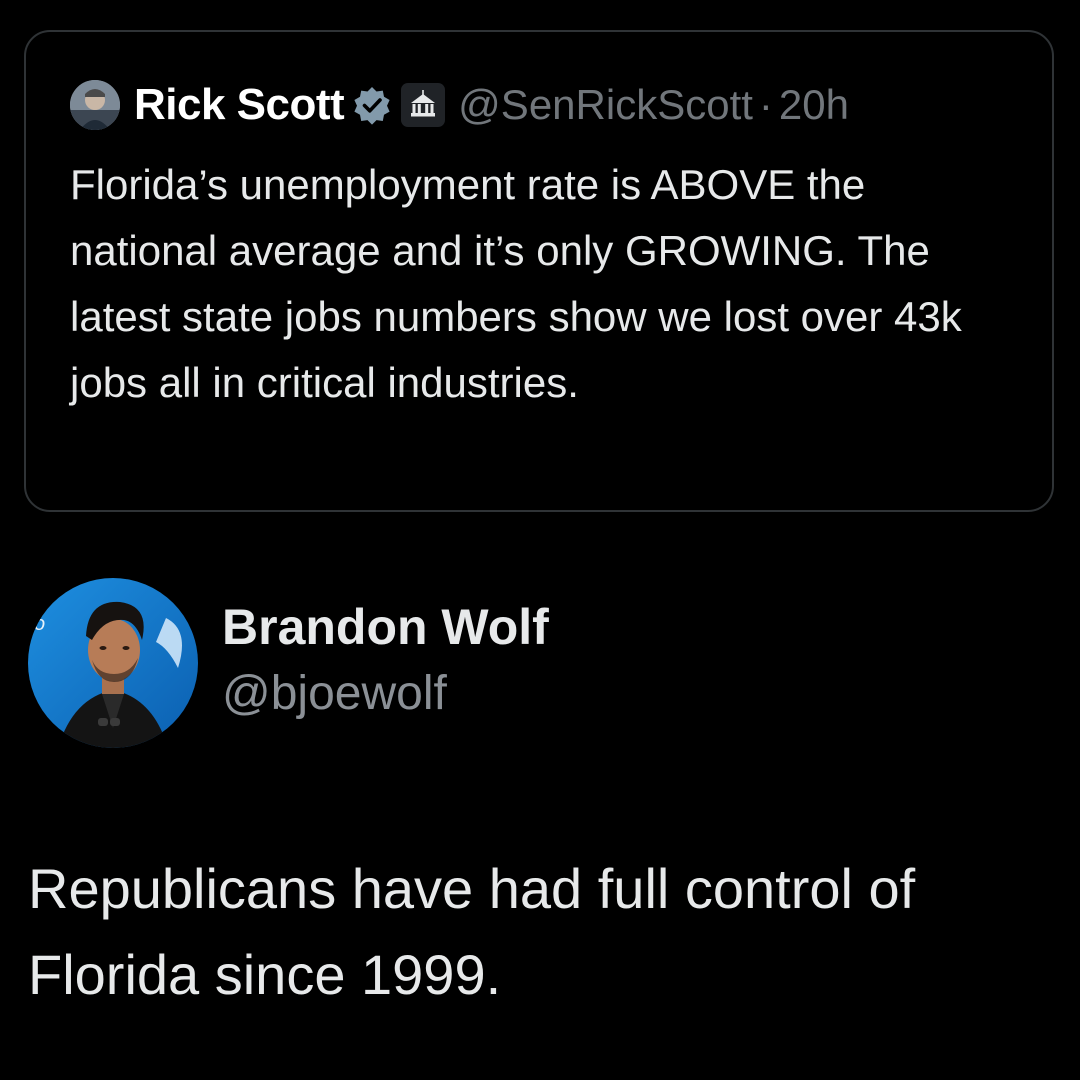 The image size is (1080, 1080). Describe the element at coordinates (814, 105) in the screenshot. I see `quoted-tweet-timestamp: 20h` at that location.